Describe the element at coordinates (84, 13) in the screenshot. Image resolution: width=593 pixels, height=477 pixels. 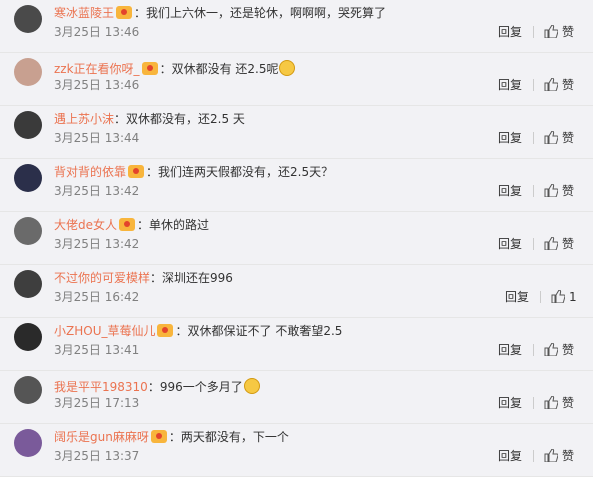
I see `username-link: 寒冰蓝陵王` at that location.